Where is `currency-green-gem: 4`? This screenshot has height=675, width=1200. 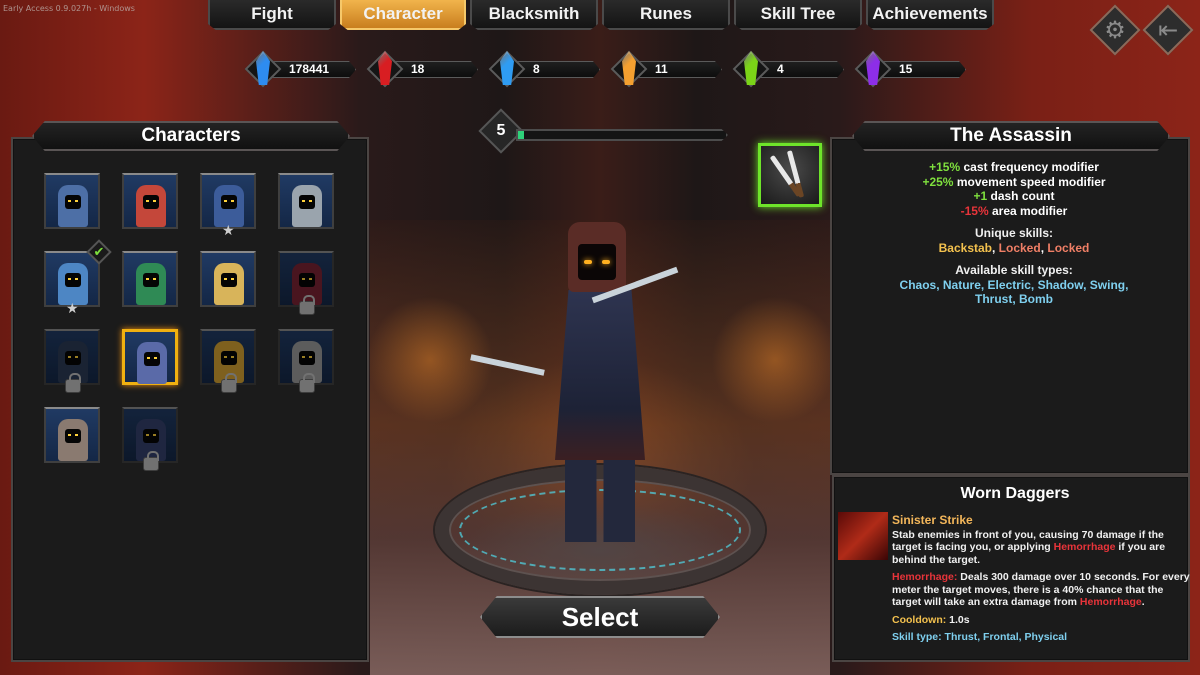 currency-green-gem: 4 is located at coordinates (789, 69).